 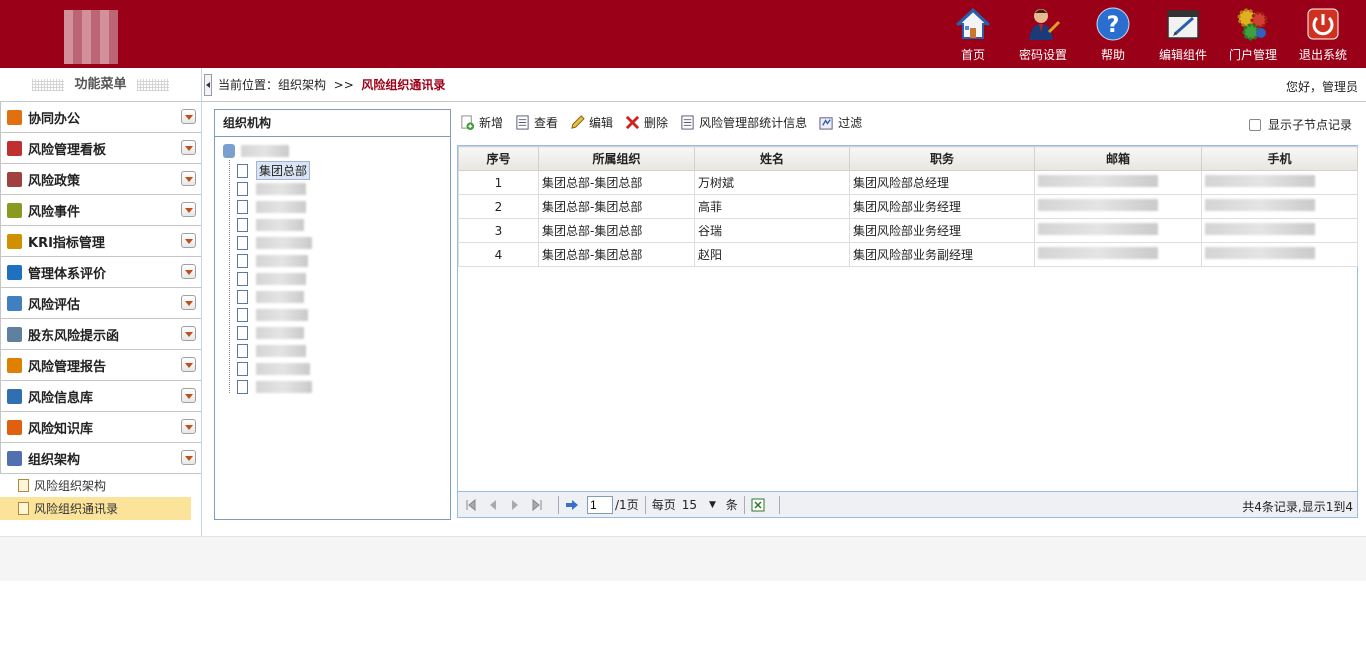 I want to click on sidebar-item: 风险评估, so click(x=100, y=303).